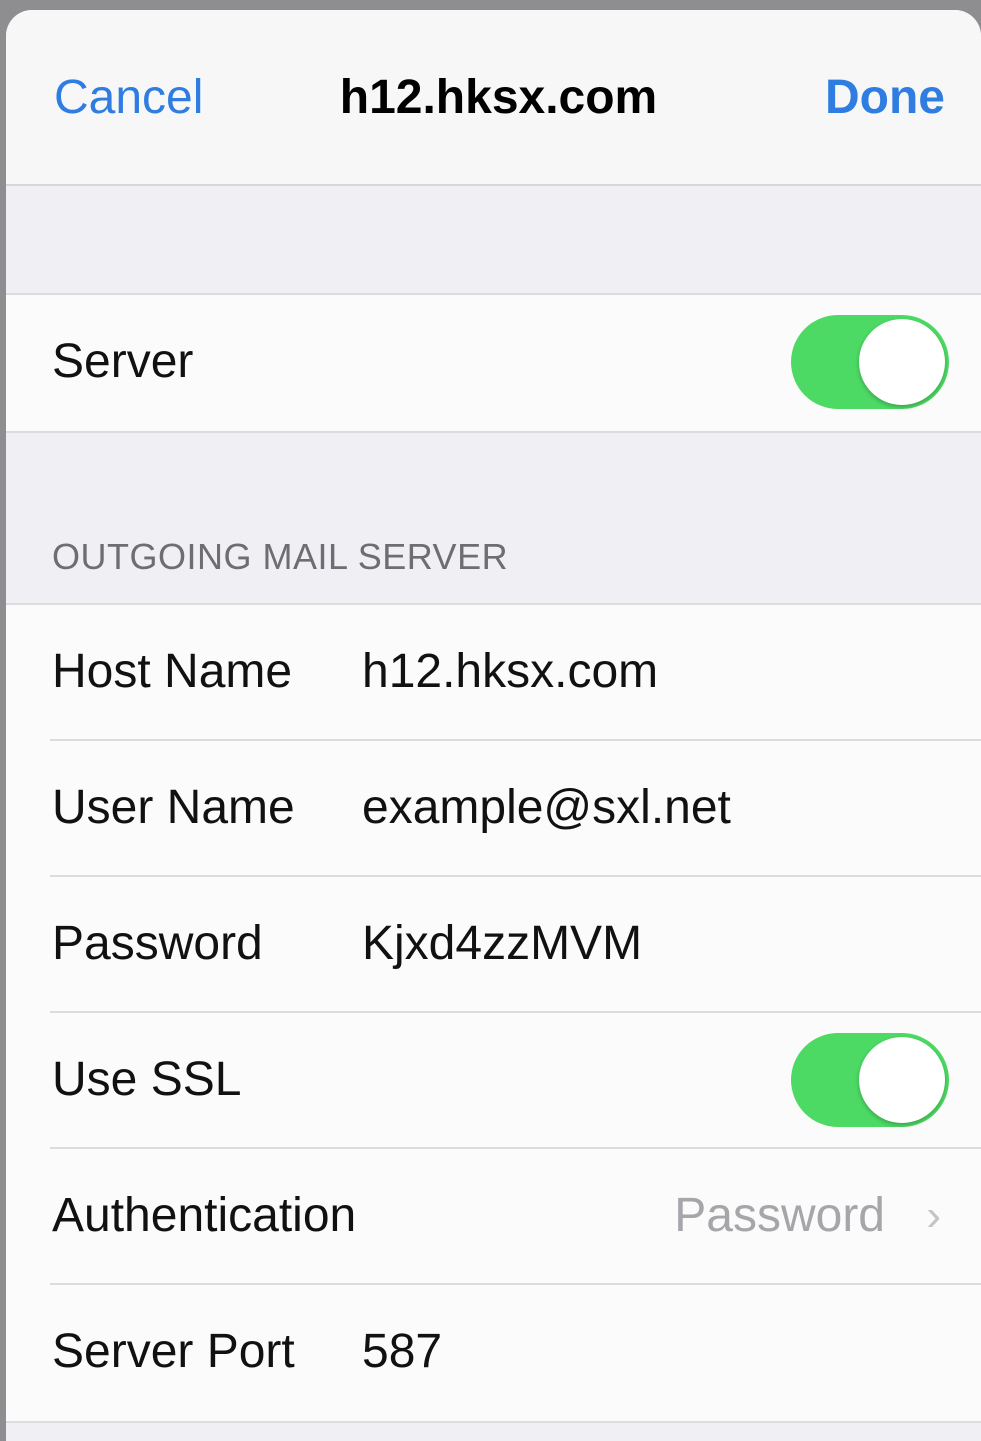 The height and width of the screenshot is (1441, 981). What do you see at coordinates (402, 1352) in the screenshot?
I see `server-port-field: 587` at bounding box center [402, 1352].